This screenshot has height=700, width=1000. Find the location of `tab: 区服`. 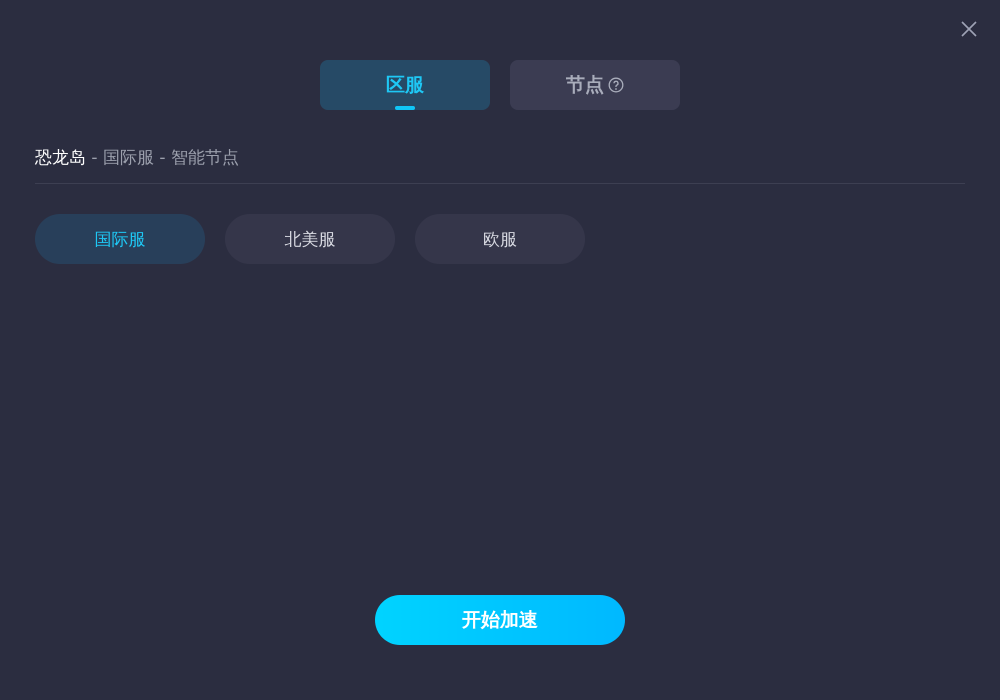

tab: 区服 is located at coordinates (405, 85).